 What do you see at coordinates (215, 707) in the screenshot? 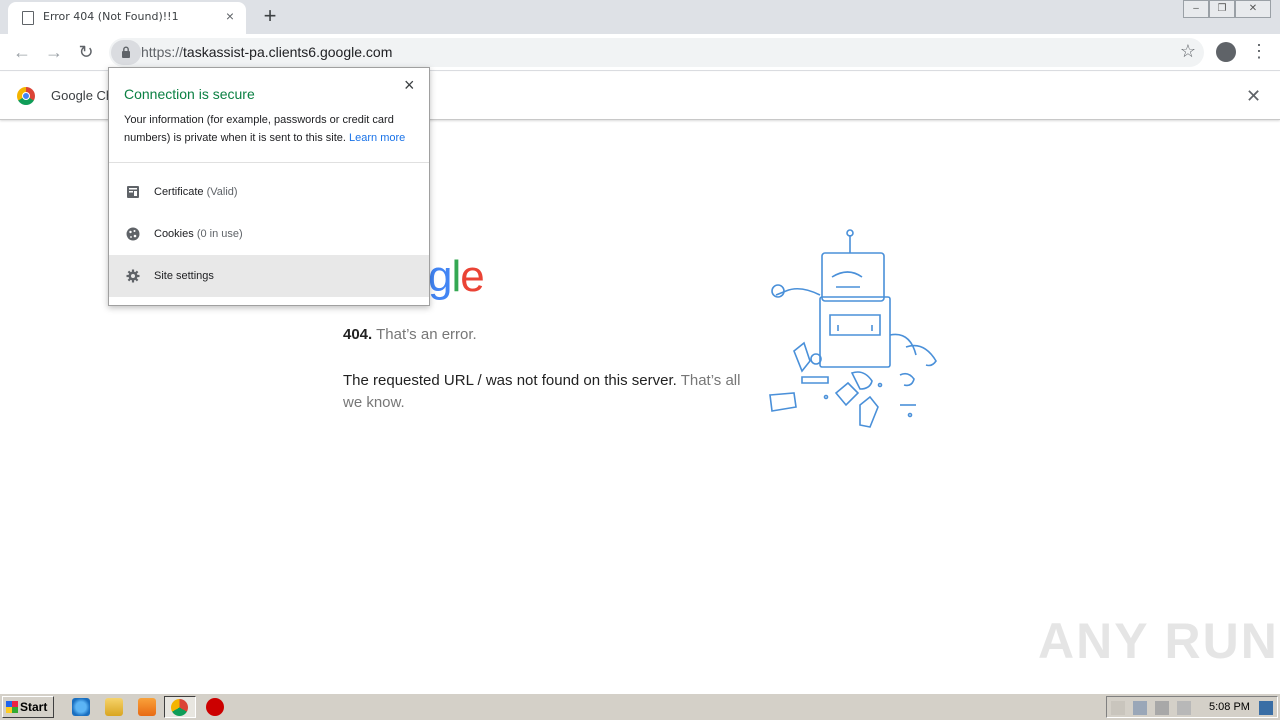
I see `opera-icon` at bounding box center [215, 707].